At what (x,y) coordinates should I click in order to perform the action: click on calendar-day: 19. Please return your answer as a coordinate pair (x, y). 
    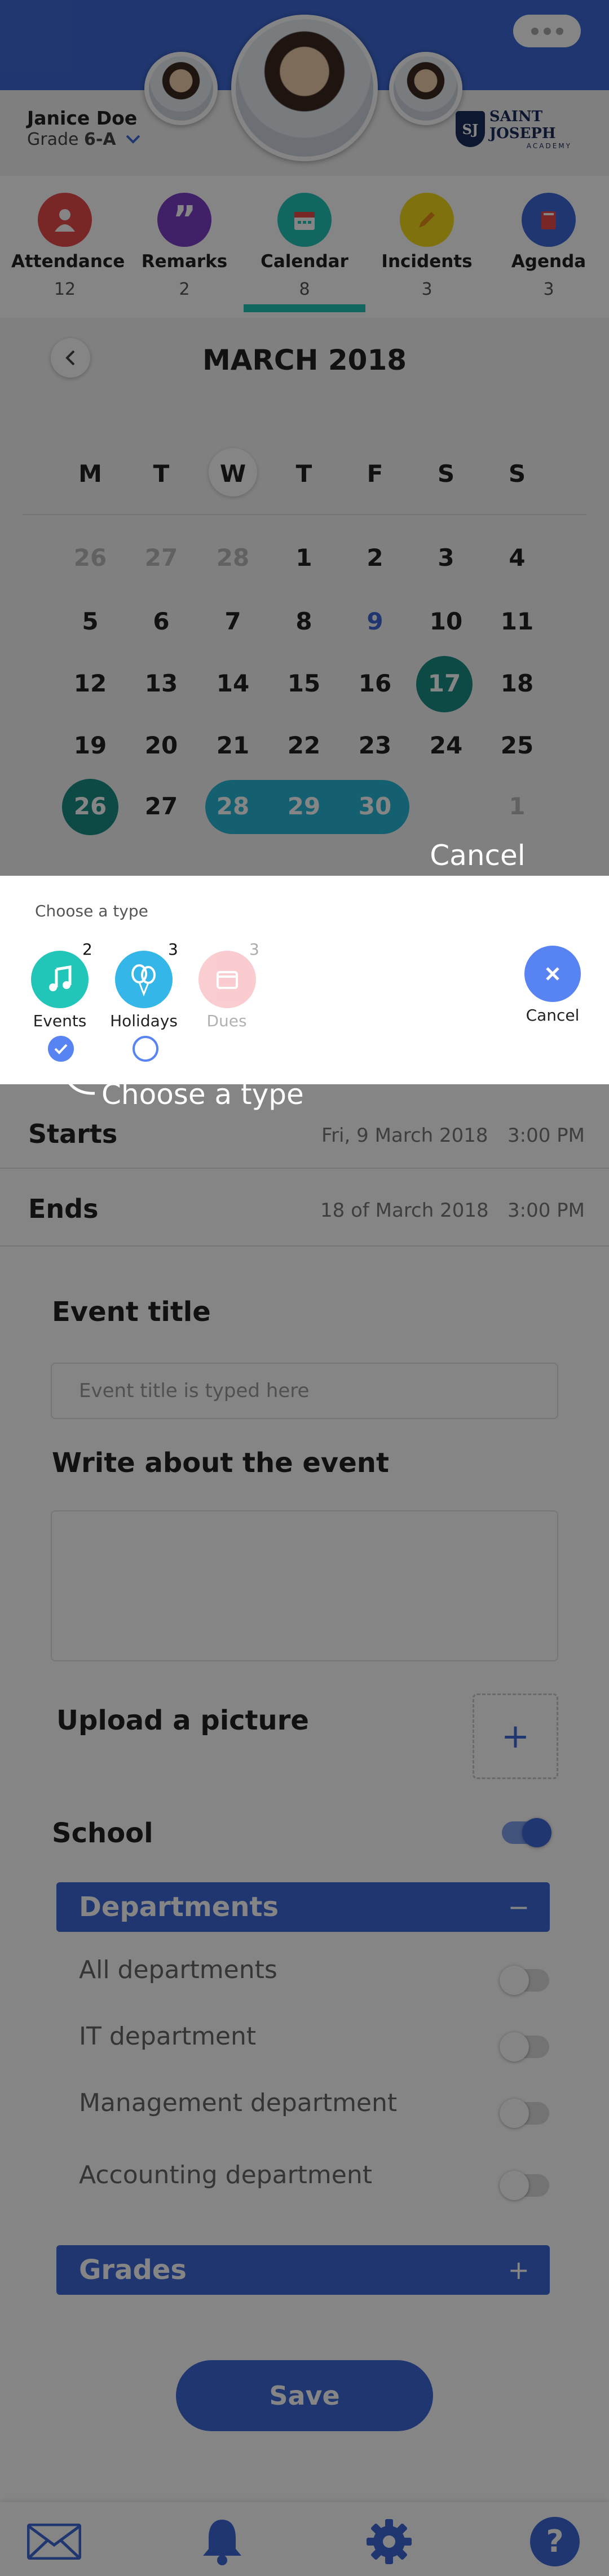
    Looking at the image, I should click on (90, 745).